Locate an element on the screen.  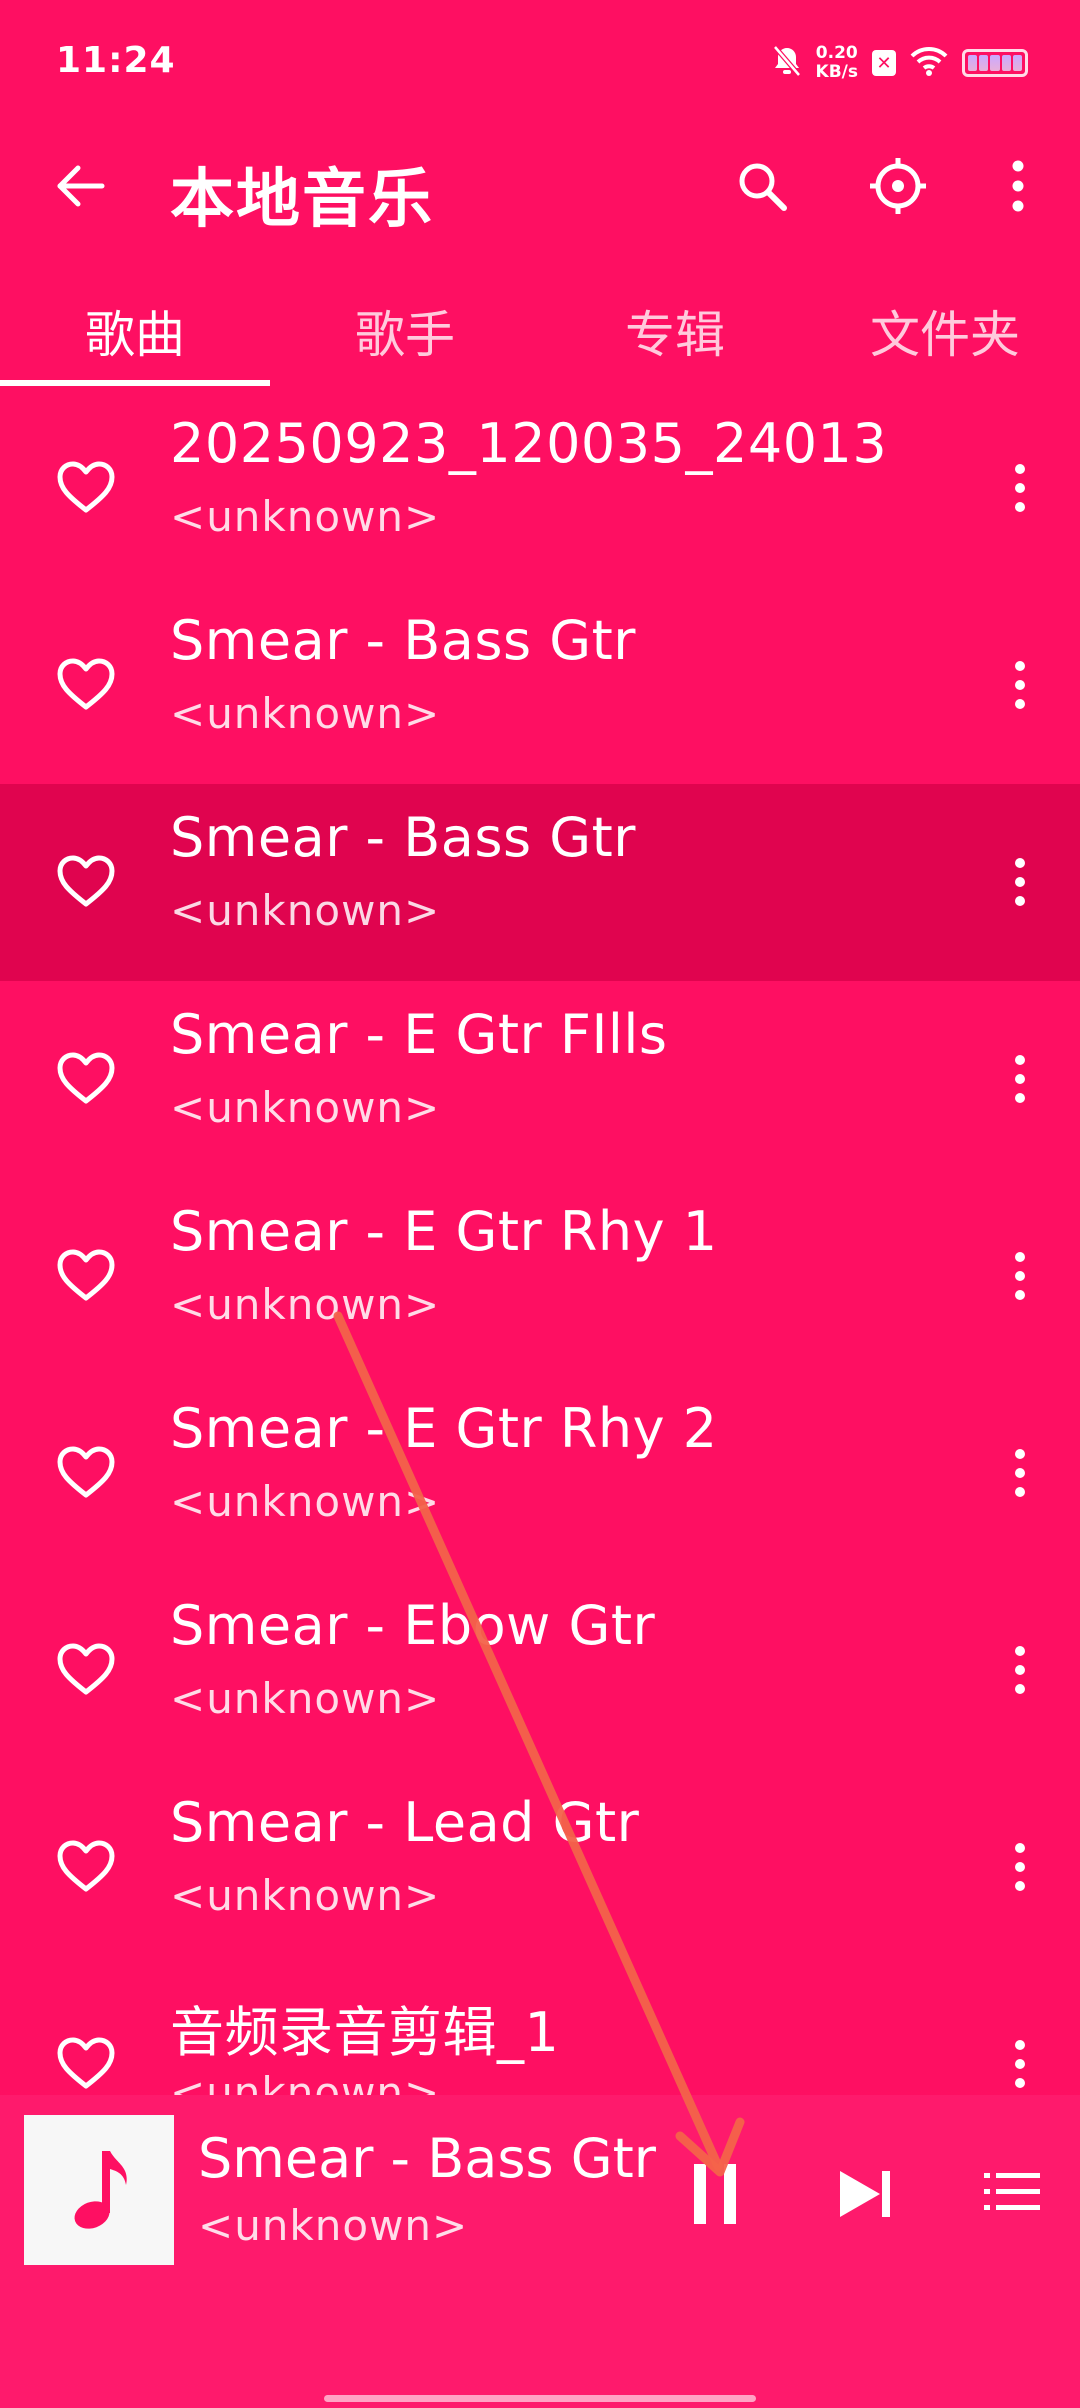
locate-current-button is located at coordinates (898, 186).